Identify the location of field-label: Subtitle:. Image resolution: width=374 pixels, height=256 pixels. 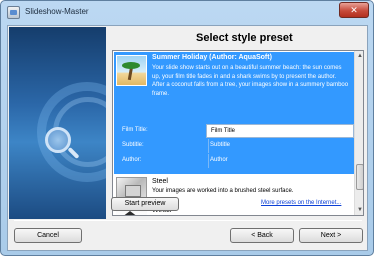
(133, 145).